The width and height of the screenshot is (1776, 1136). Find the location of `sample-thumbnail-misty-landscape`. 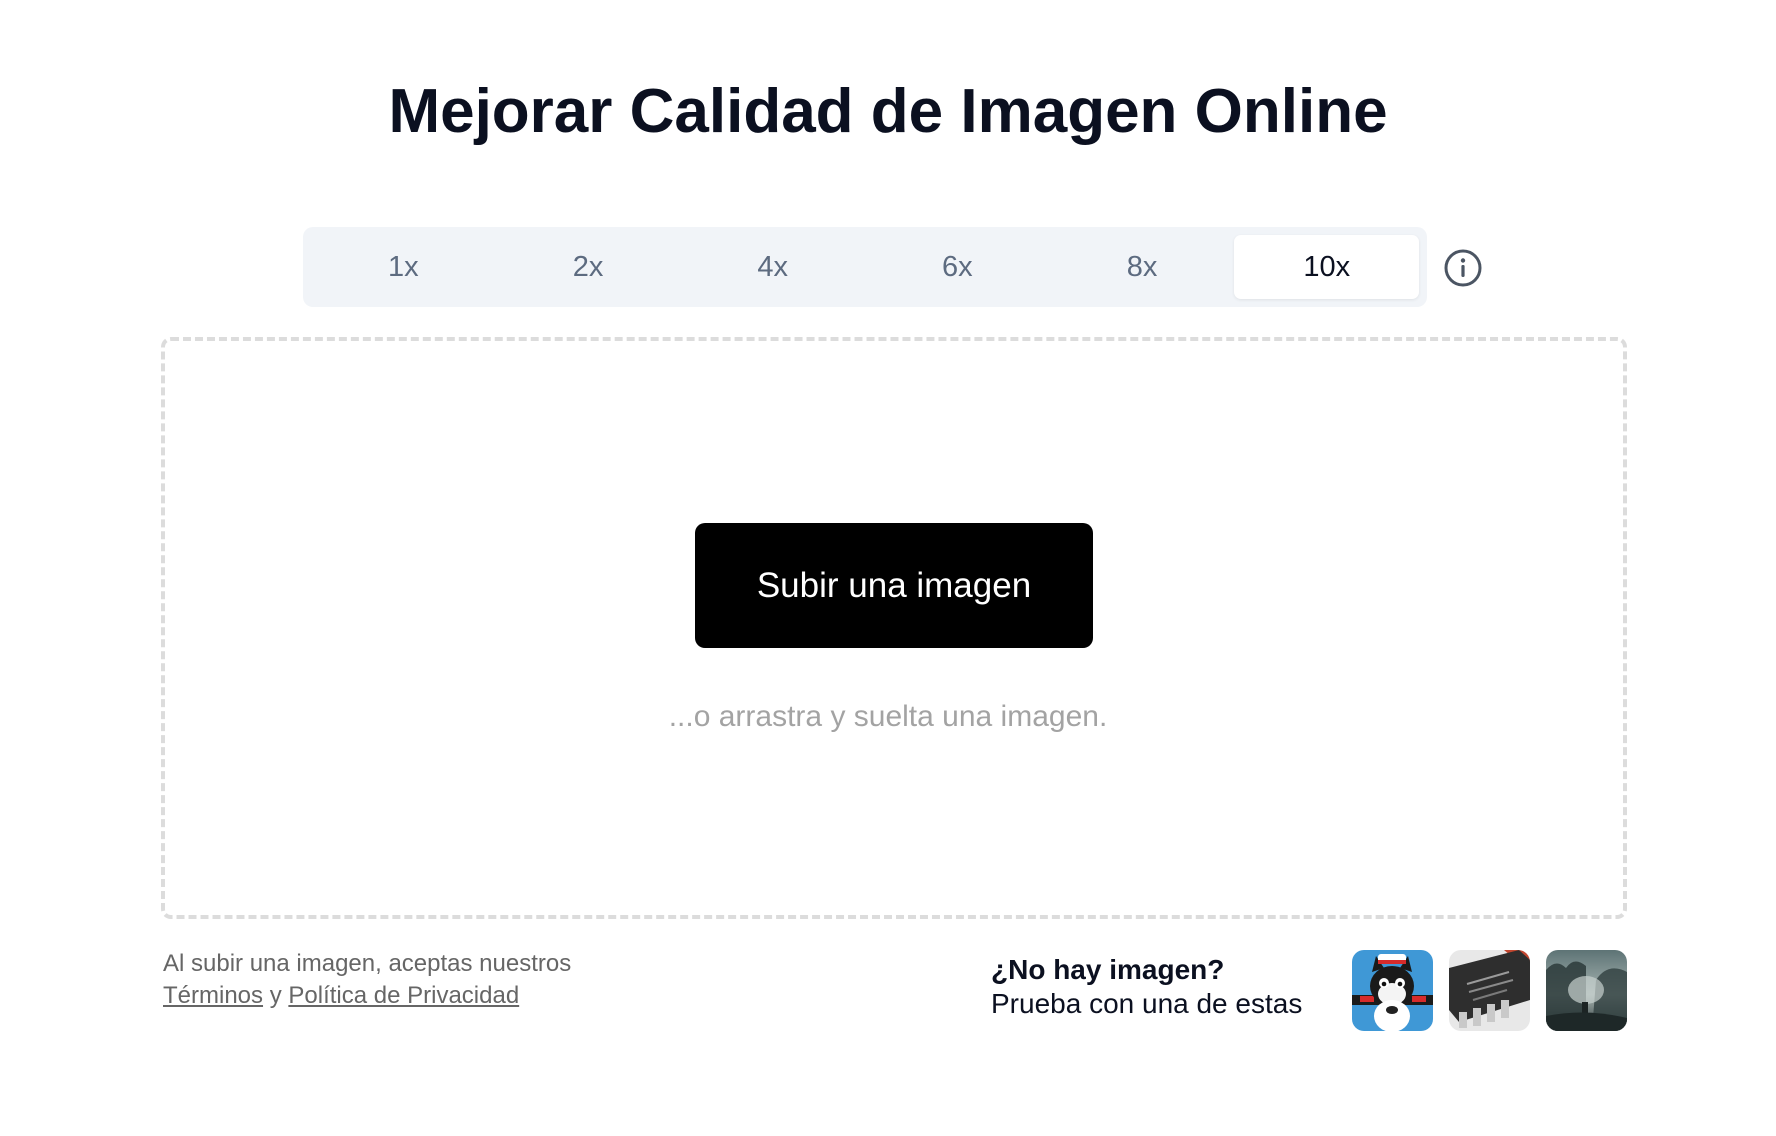

sample-thumbnail-misty-landscape is located at coordinates (1586, 990).